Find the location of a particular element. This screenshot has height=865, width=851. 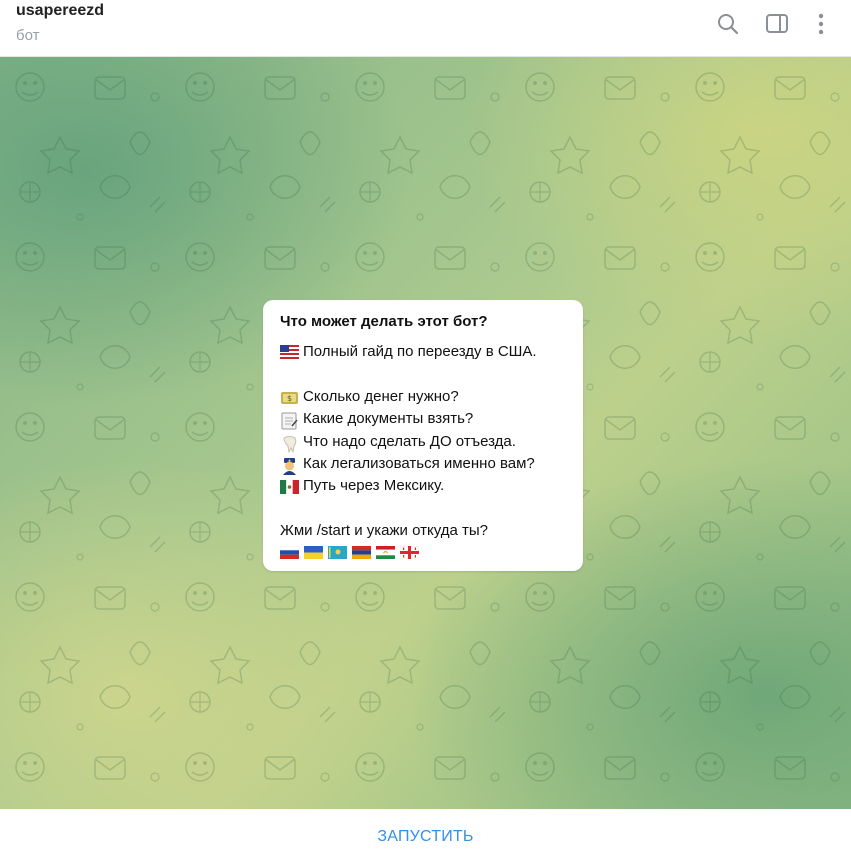

message-line-before-departure: Что надо сделать ДО отъезда. is located at coordinates (423, 442).